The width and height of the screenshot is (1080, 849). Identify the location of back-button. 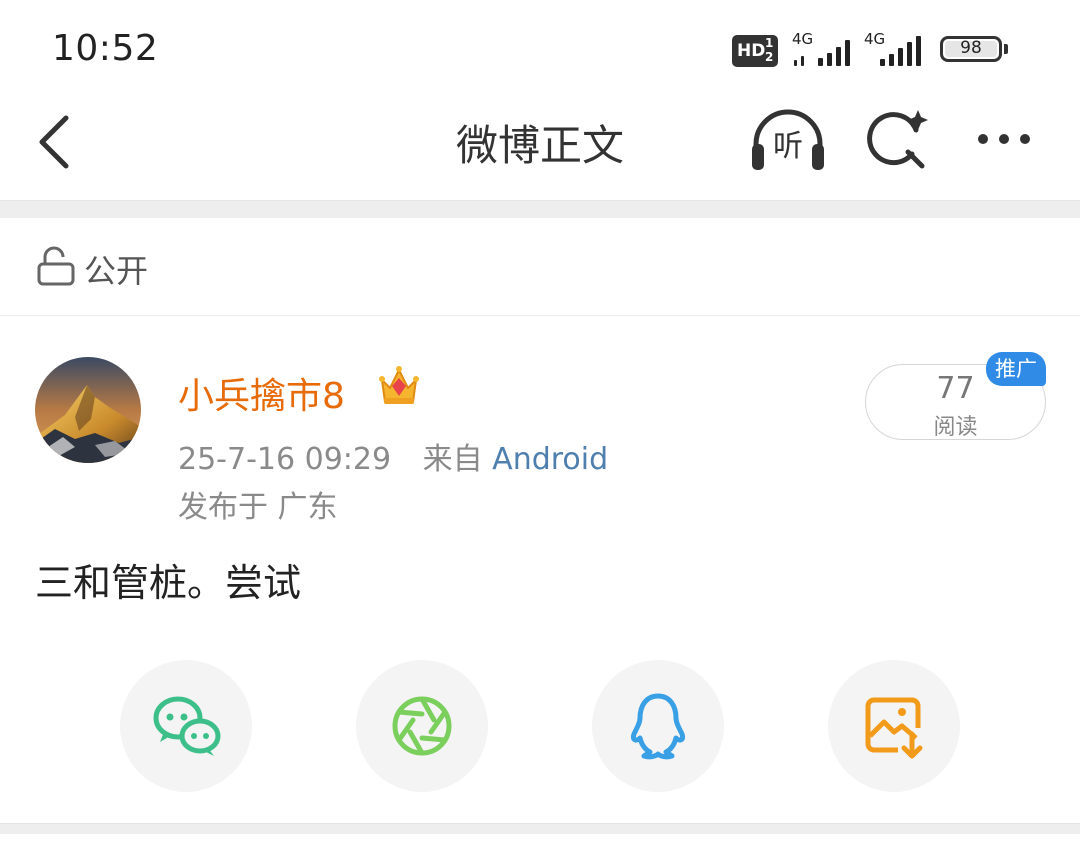
(56, 142).